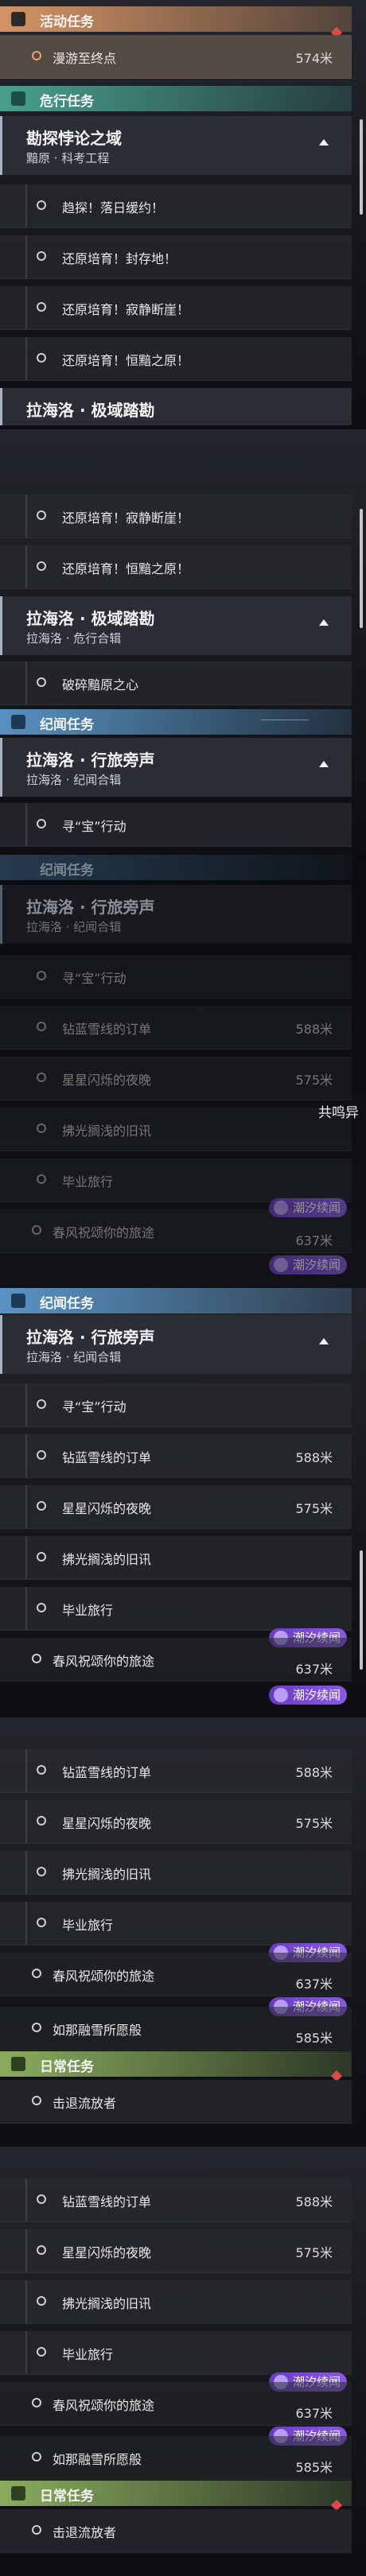  Describe the element at coordinates (176, 406) in the screenshot. I see `quest-group-cut: 拉海洛 · 极域踏勘` at that location.